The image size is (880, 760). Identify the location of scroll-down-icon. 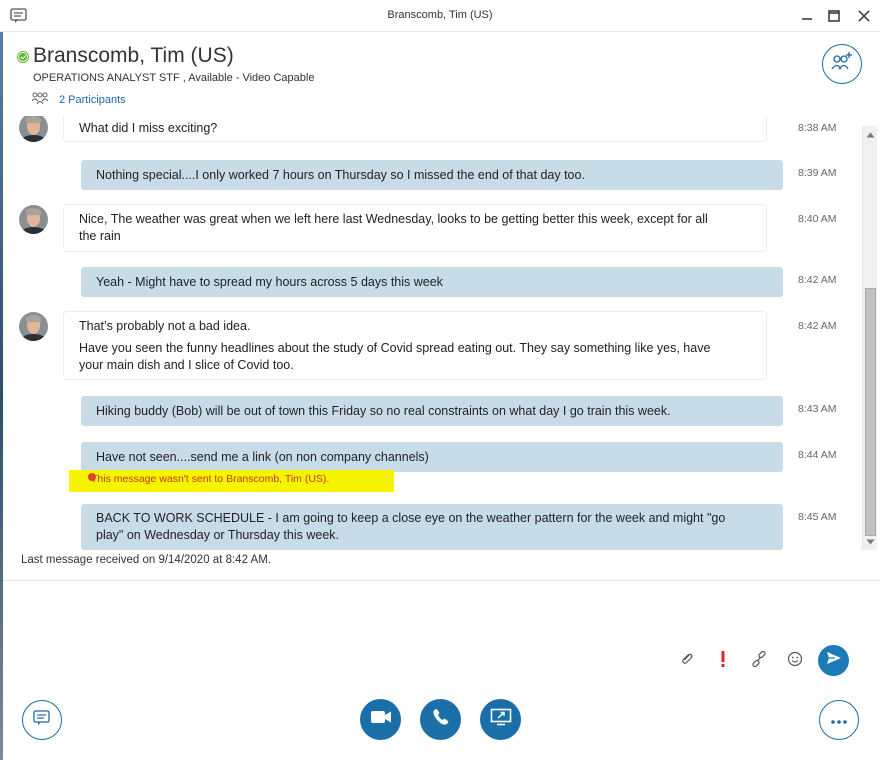
(870, 541).